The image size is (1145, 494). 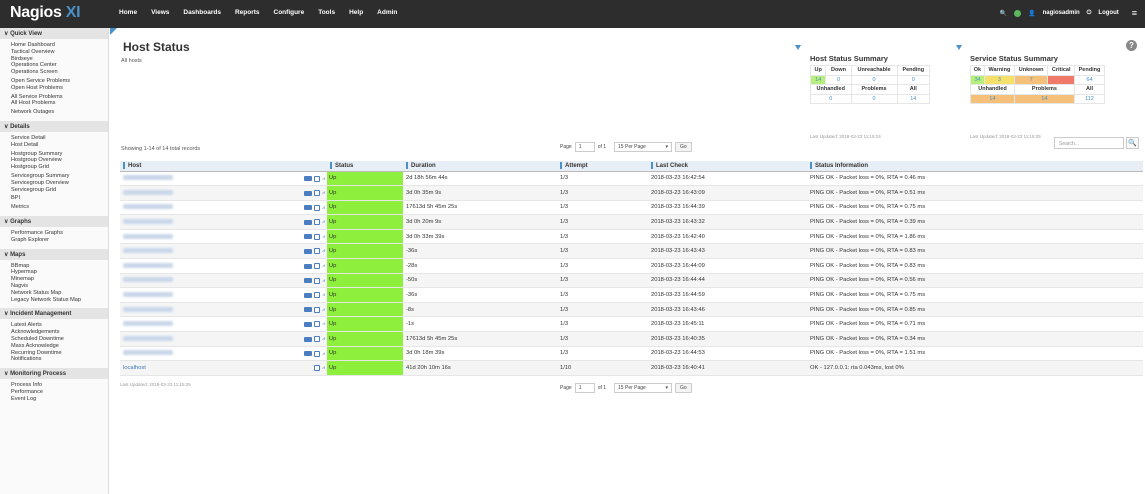 What do you see at coordinates (1089, 98) in the screenshot?
I see `all-count: 112` at bounding box center [1089, 98].